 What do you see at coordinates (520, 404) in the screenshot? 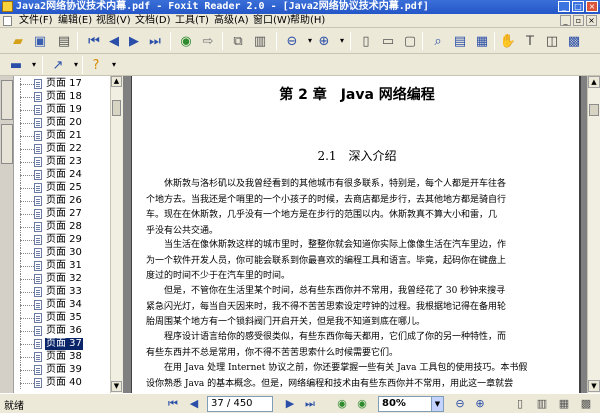
I see `single-page-icon: ▯` at bounding box center [520, 404].